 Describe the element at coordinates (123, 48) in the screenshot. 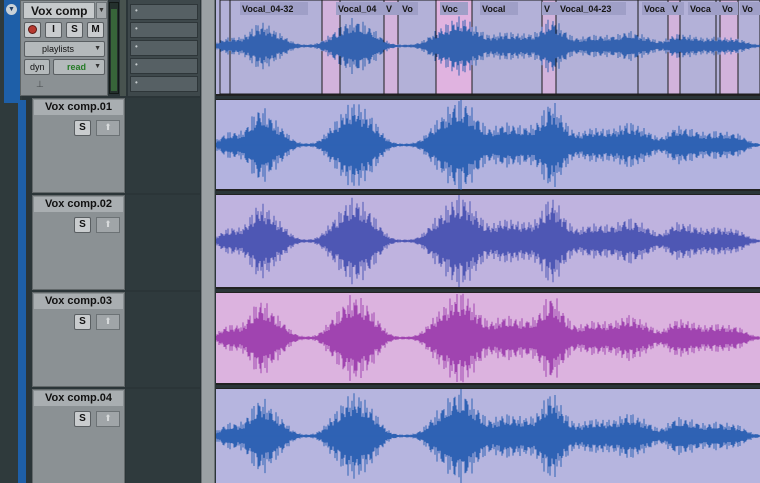

I see `meter-scale` at that location.